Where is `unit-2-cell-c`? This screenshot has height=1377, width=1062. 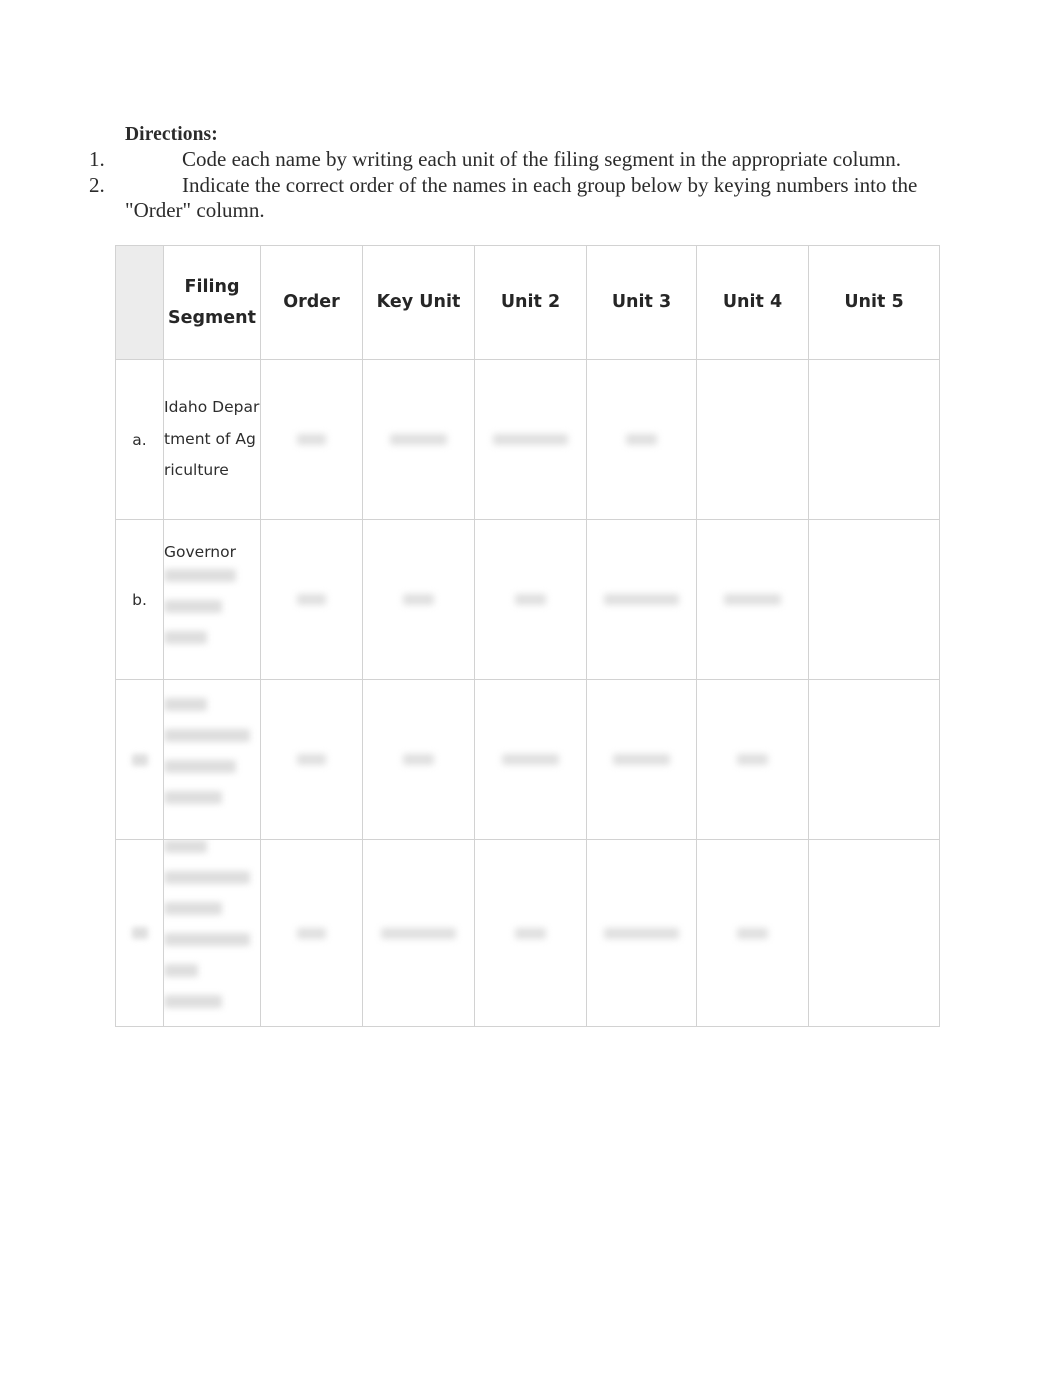
unit-2-cell-c is located at coordinates (530, 759).